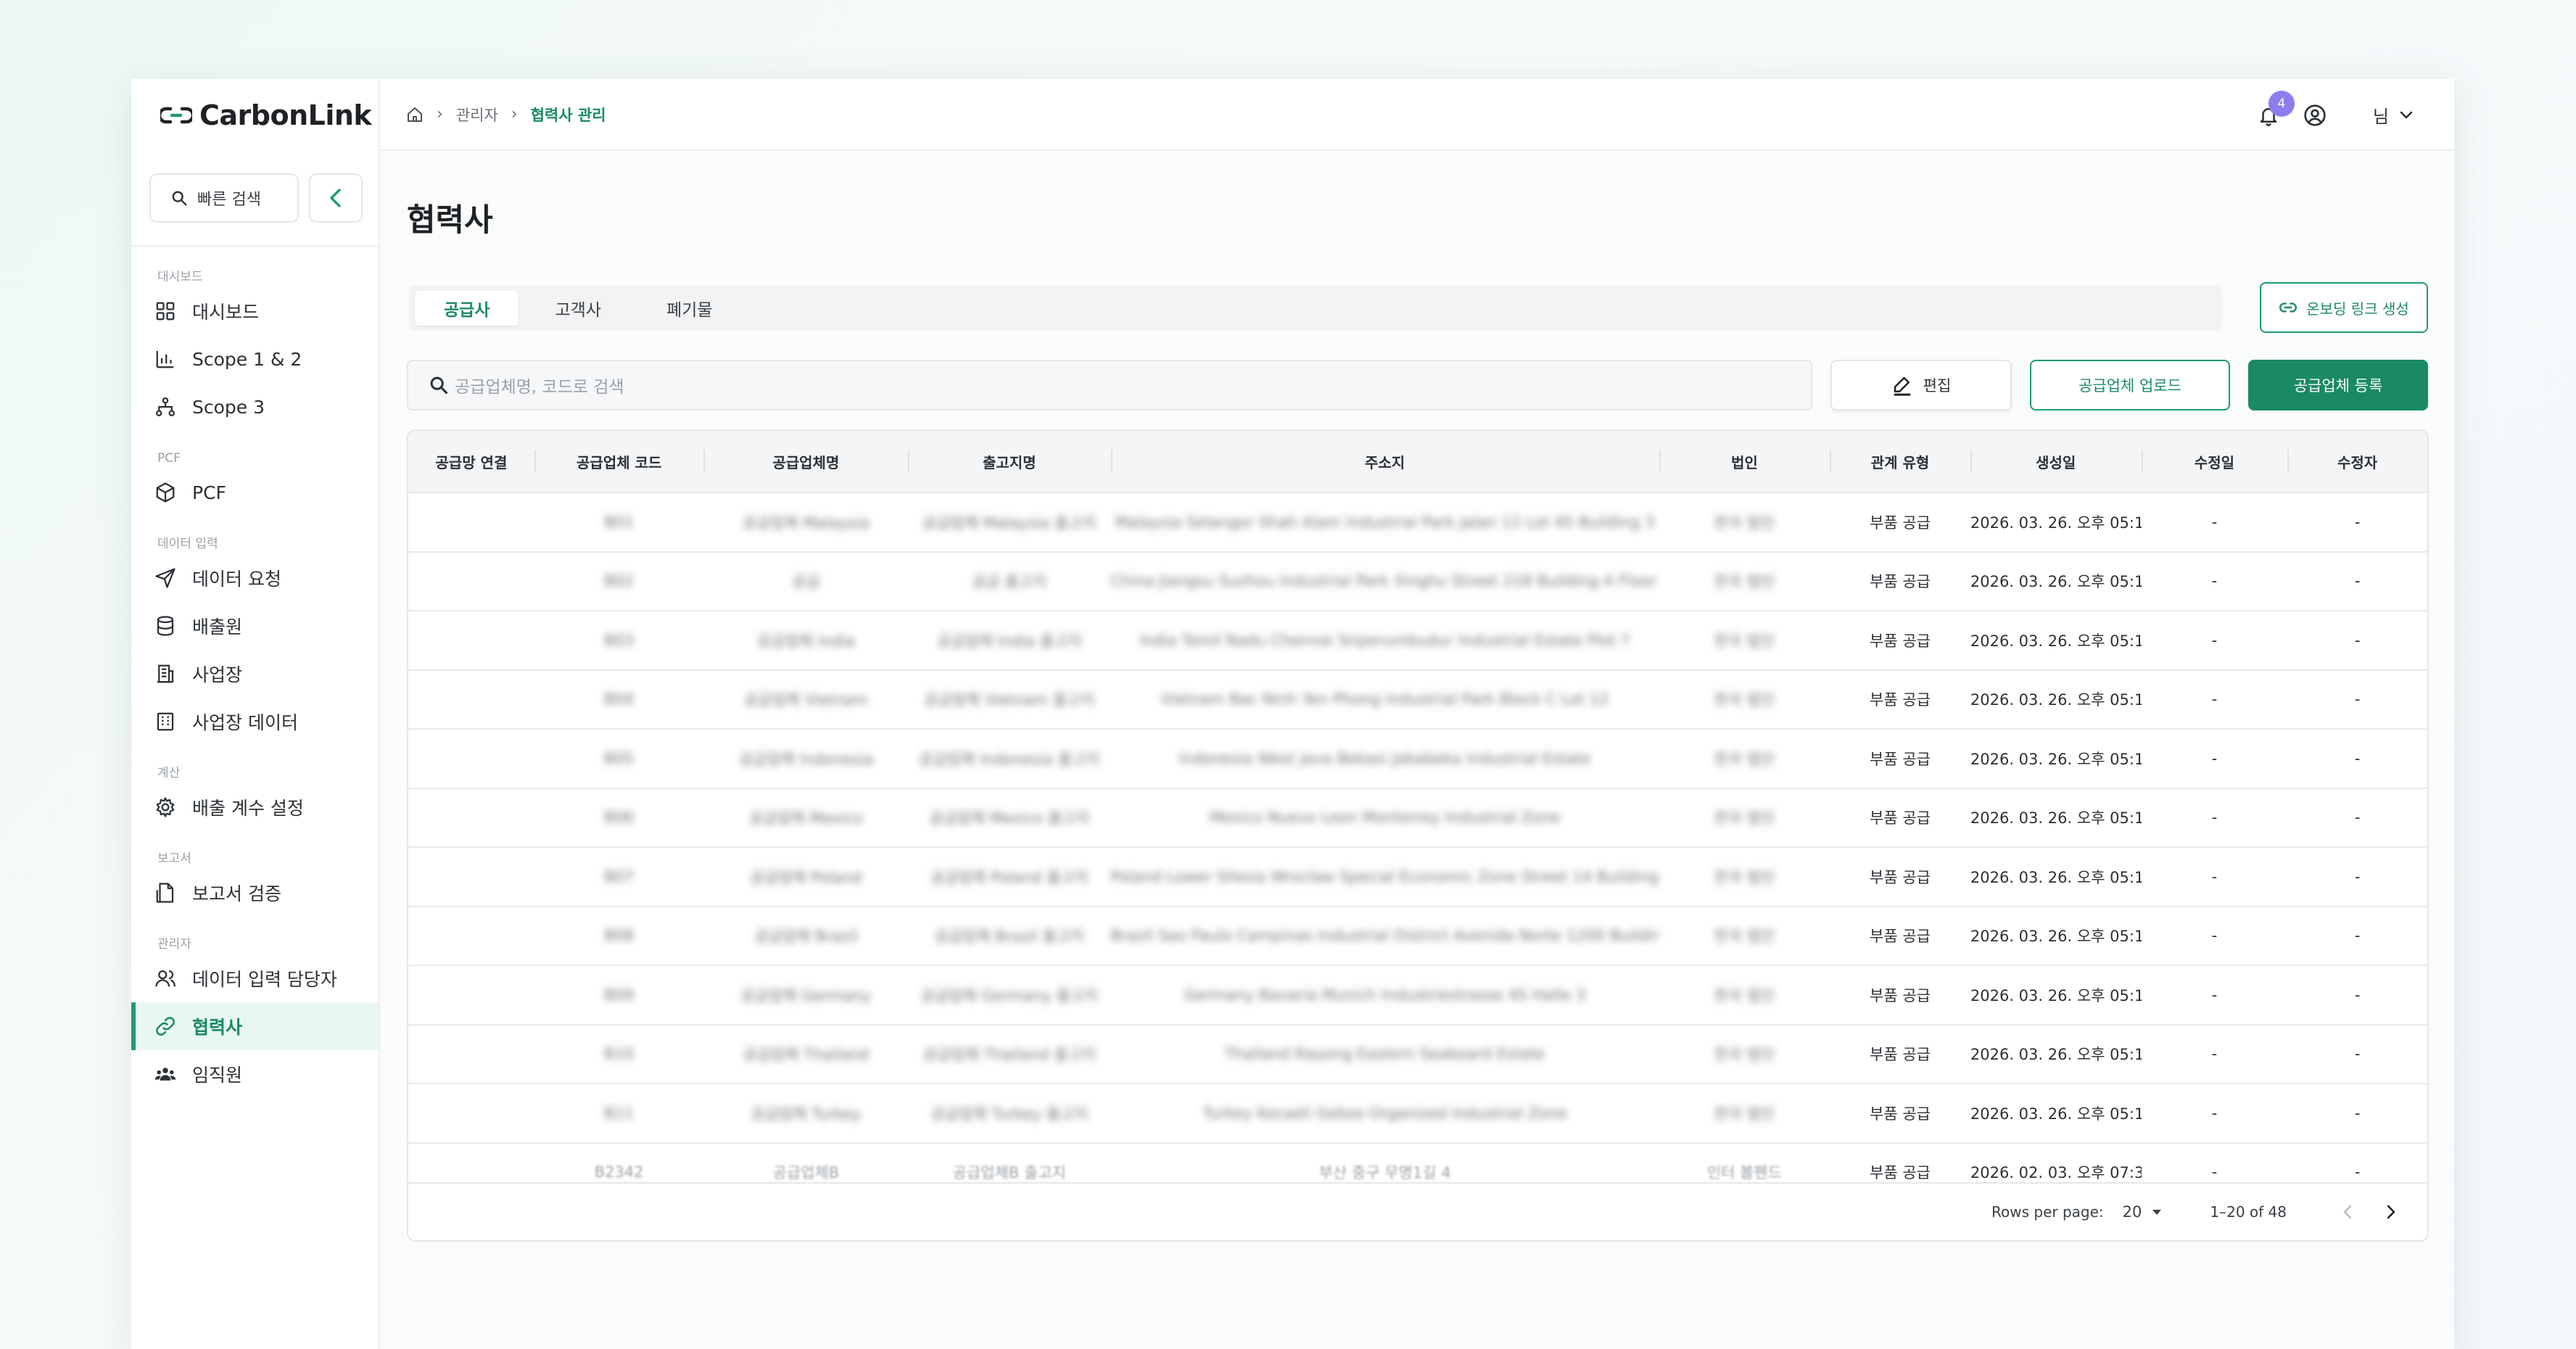 The image size is (2576, 1349). Describe the element at coordinates (806, 1114) in the screenshot. I see `supplier-name-cell: 공급업체 Turkey` at that location.